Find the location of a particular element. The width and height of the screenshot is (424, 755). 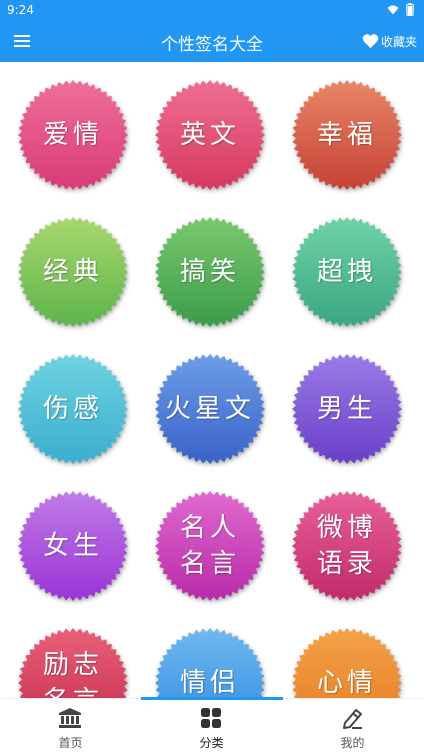

category-label: 英文 is located at coordinates (209, 135).